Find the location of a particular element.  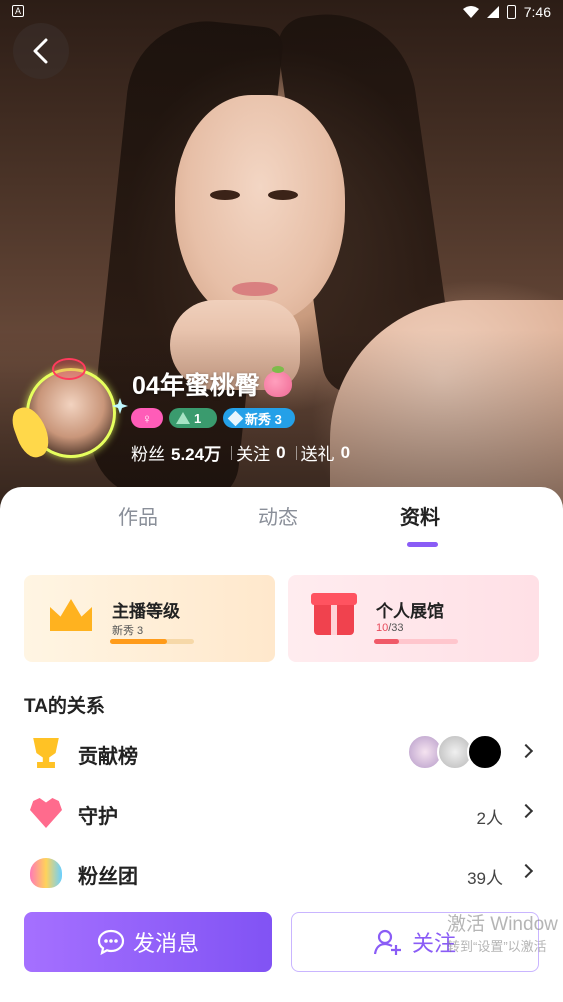

trophy-icon is located at coordinates (46, 753).